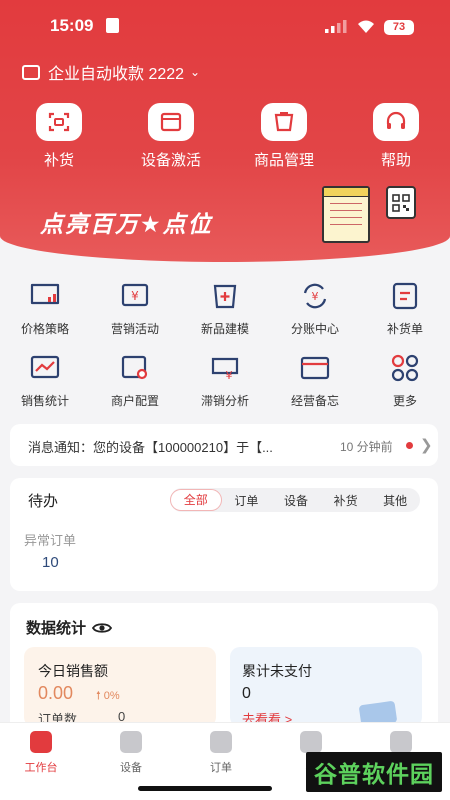 Image resolution: width=450 pixels, height=800 pixels. I want to click on quick-action-help: 帮助, so click(396, 136).